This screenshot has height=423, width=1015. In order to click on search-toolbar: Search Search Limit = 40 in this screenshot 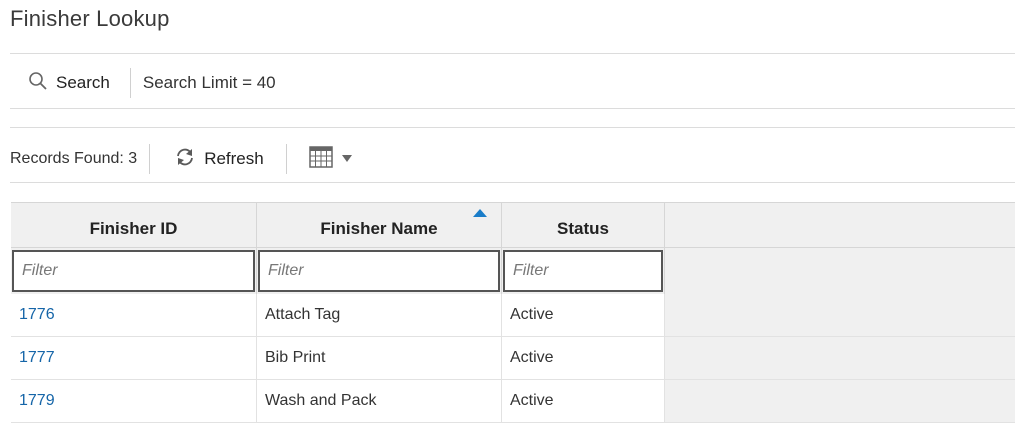, I will do `click(143, 83)`.